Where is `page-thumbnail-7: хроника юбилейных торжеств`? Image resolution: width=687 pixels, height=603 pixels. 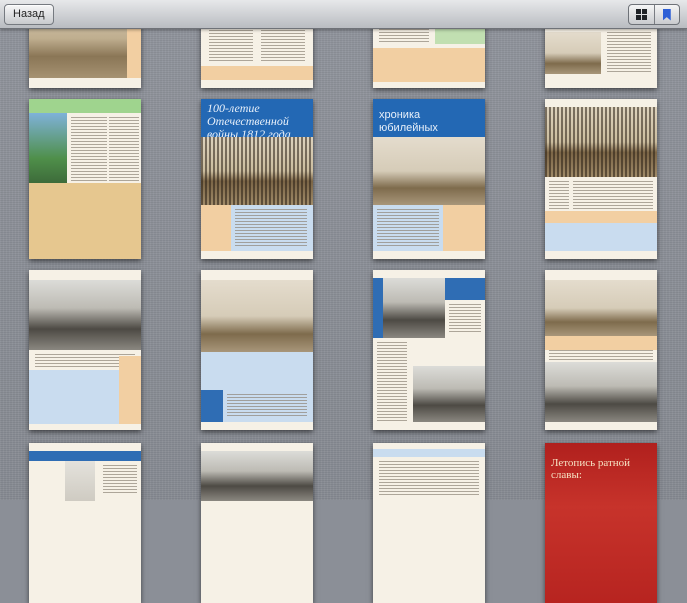 page-thumbnail-7: хроника юбилейных торжеств is located at coordinates (429, 179).